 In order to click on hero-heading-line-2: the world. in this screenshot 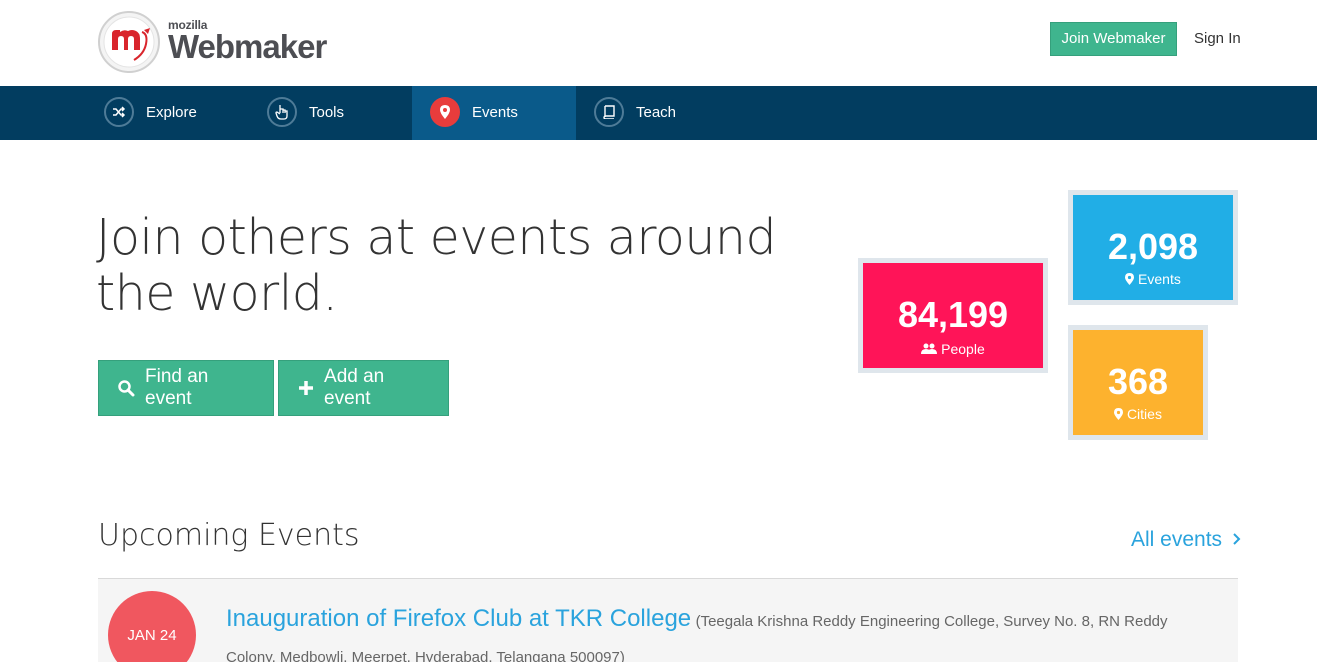, I will do `click(217, 293)`.